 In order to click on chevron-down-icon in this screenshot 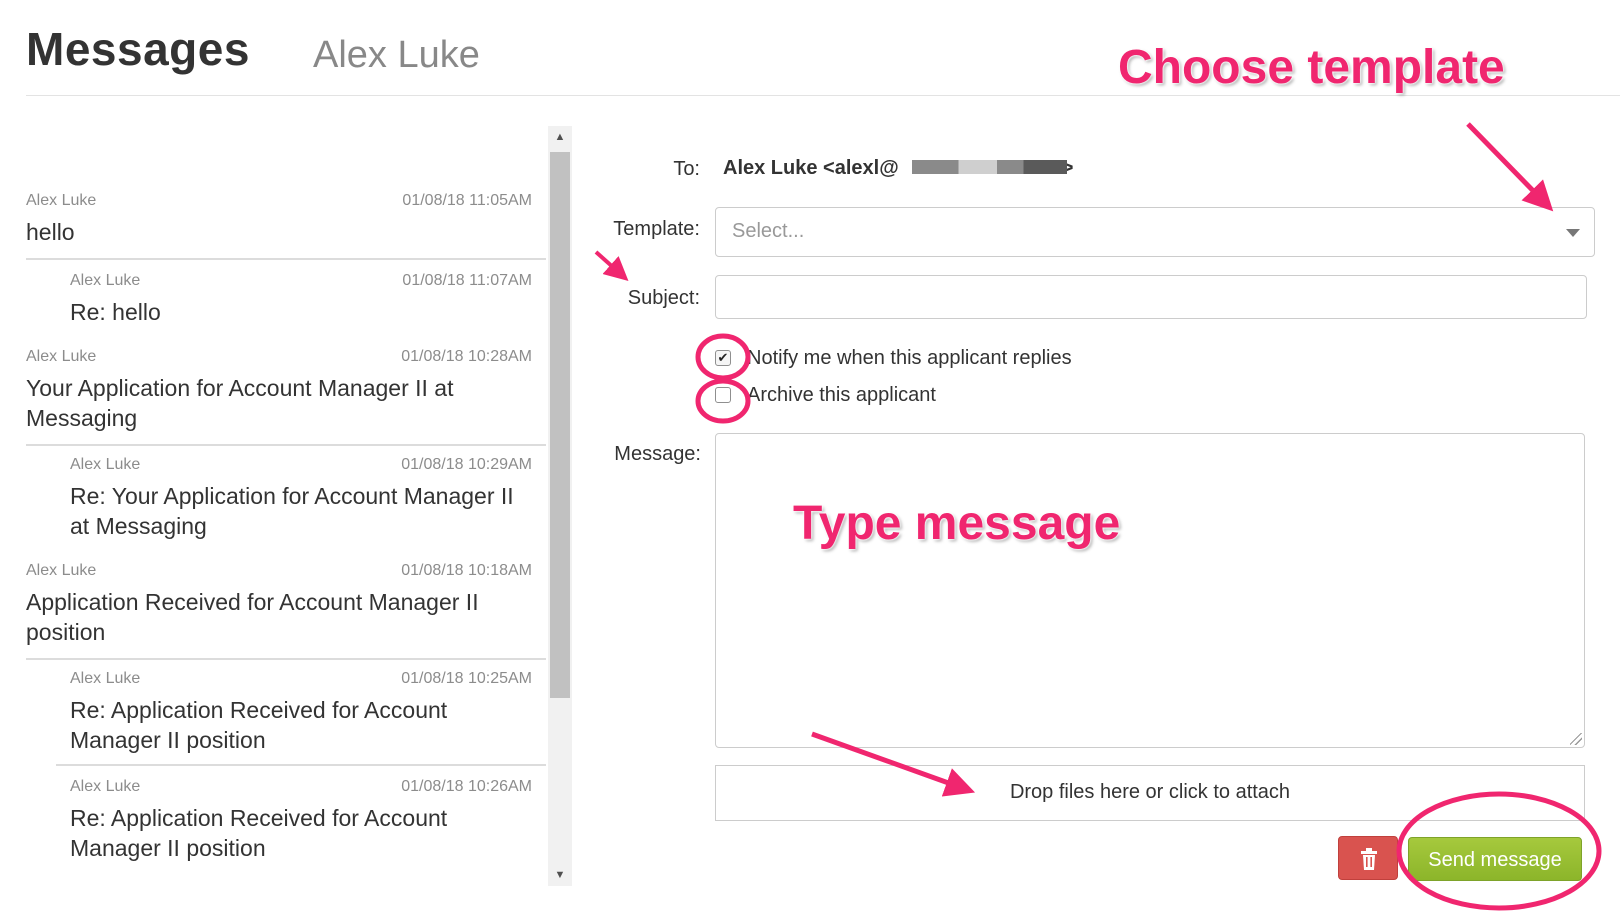, I will do `click(1573, 233)`.